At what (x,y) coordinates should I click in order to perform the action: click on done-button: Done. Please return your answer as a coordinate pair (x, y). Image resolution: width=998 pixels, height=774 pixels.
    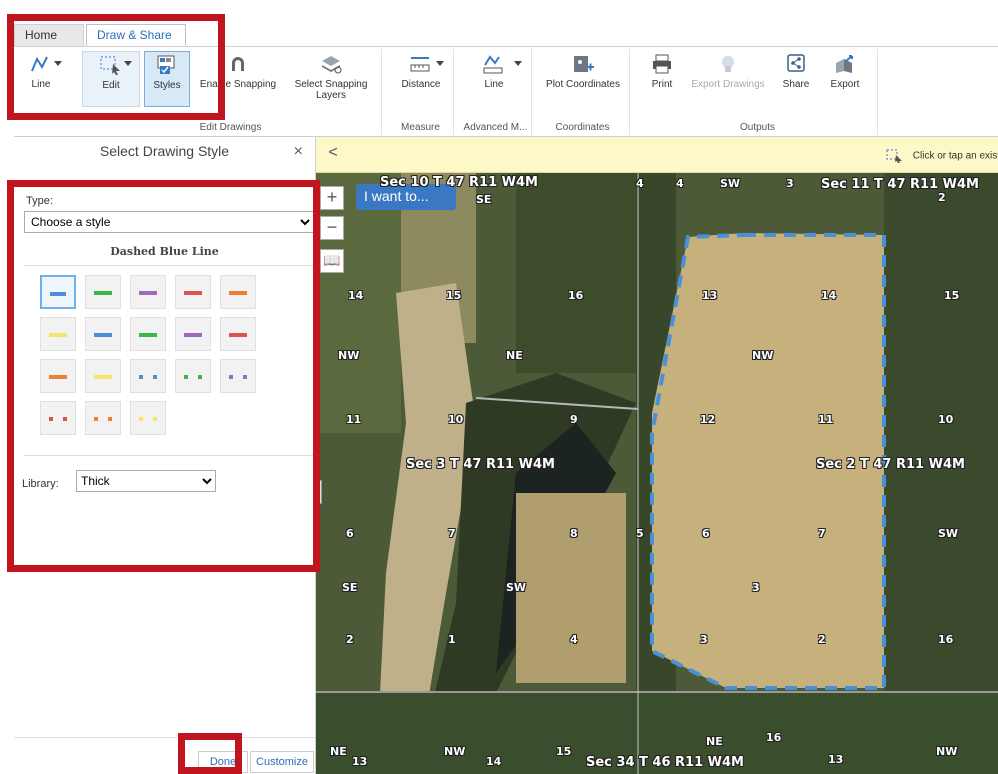
    Looking at the image, I should click on (223, 762).